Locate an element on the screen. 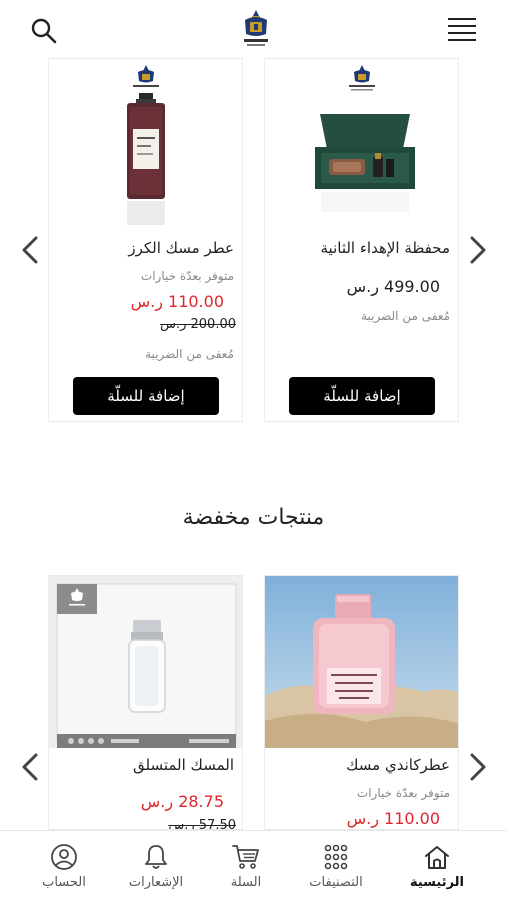 This screenshot has width=507, height=900. nav-item-home: الرئيسية is located at coordinates (437, 865).